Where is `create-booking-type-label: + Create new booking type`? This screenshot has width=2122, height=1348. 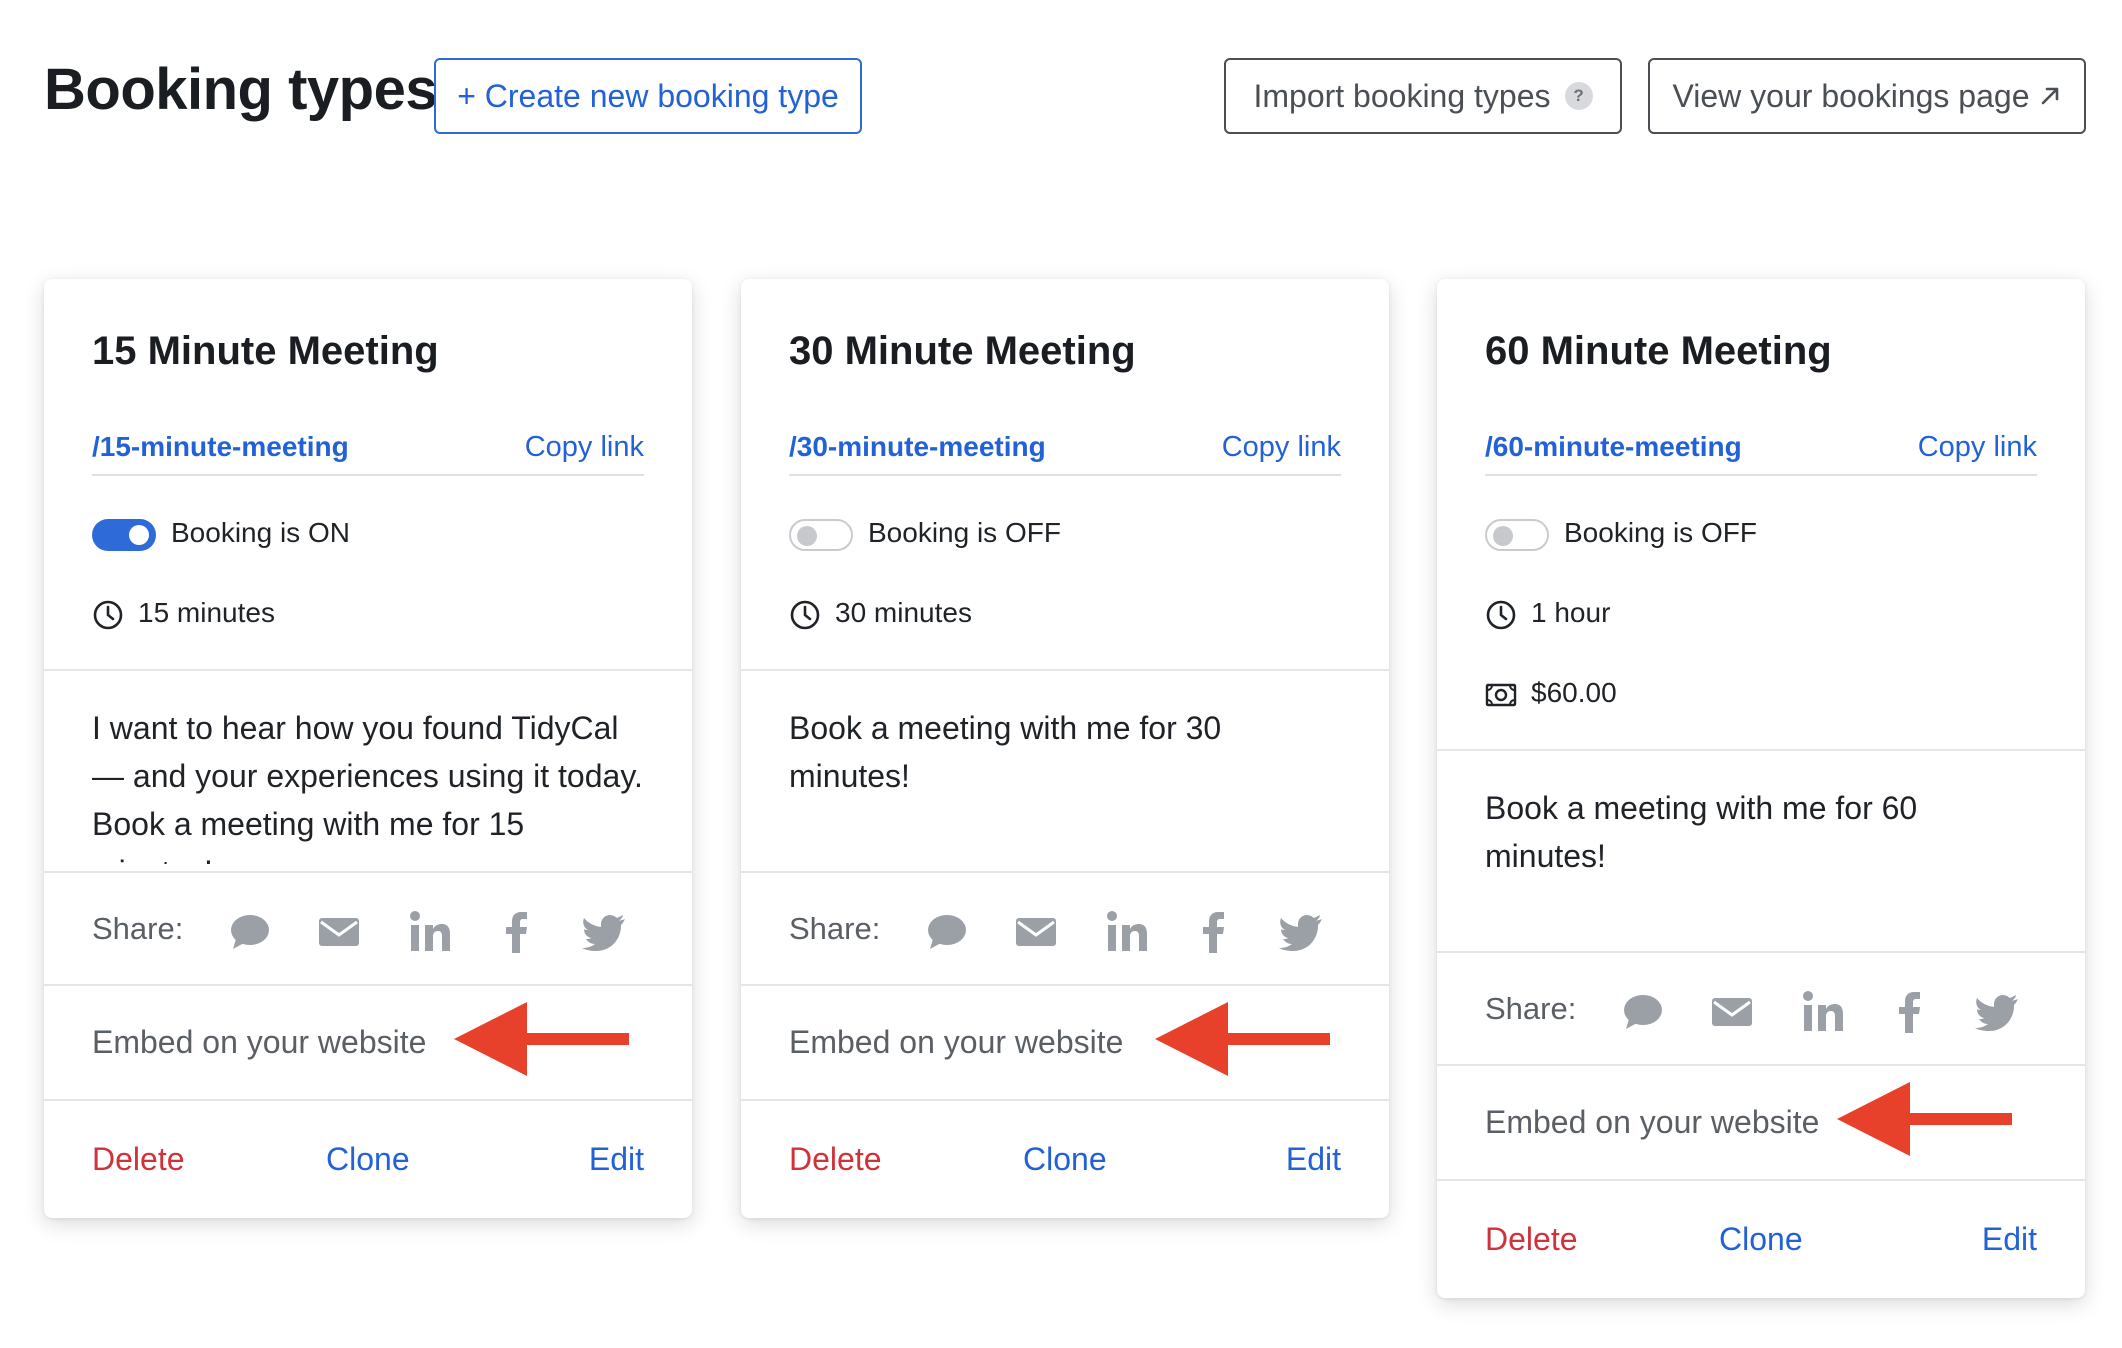 create-booking-type-label: + Create new booking type is located at coordinates (648, 95).